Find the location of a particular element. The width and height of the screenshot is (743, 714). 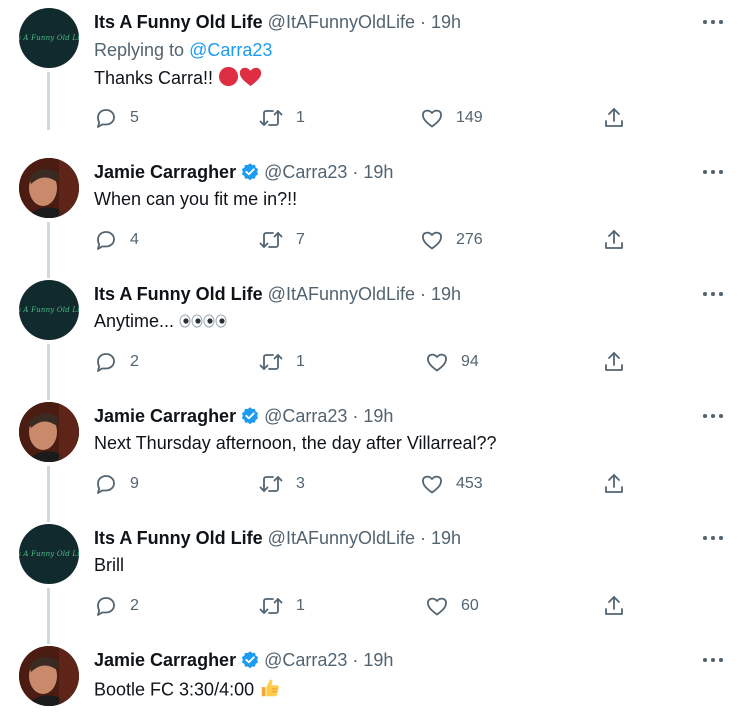

tweet-actions: 2 1 94 is located at coordinates (418, 362).